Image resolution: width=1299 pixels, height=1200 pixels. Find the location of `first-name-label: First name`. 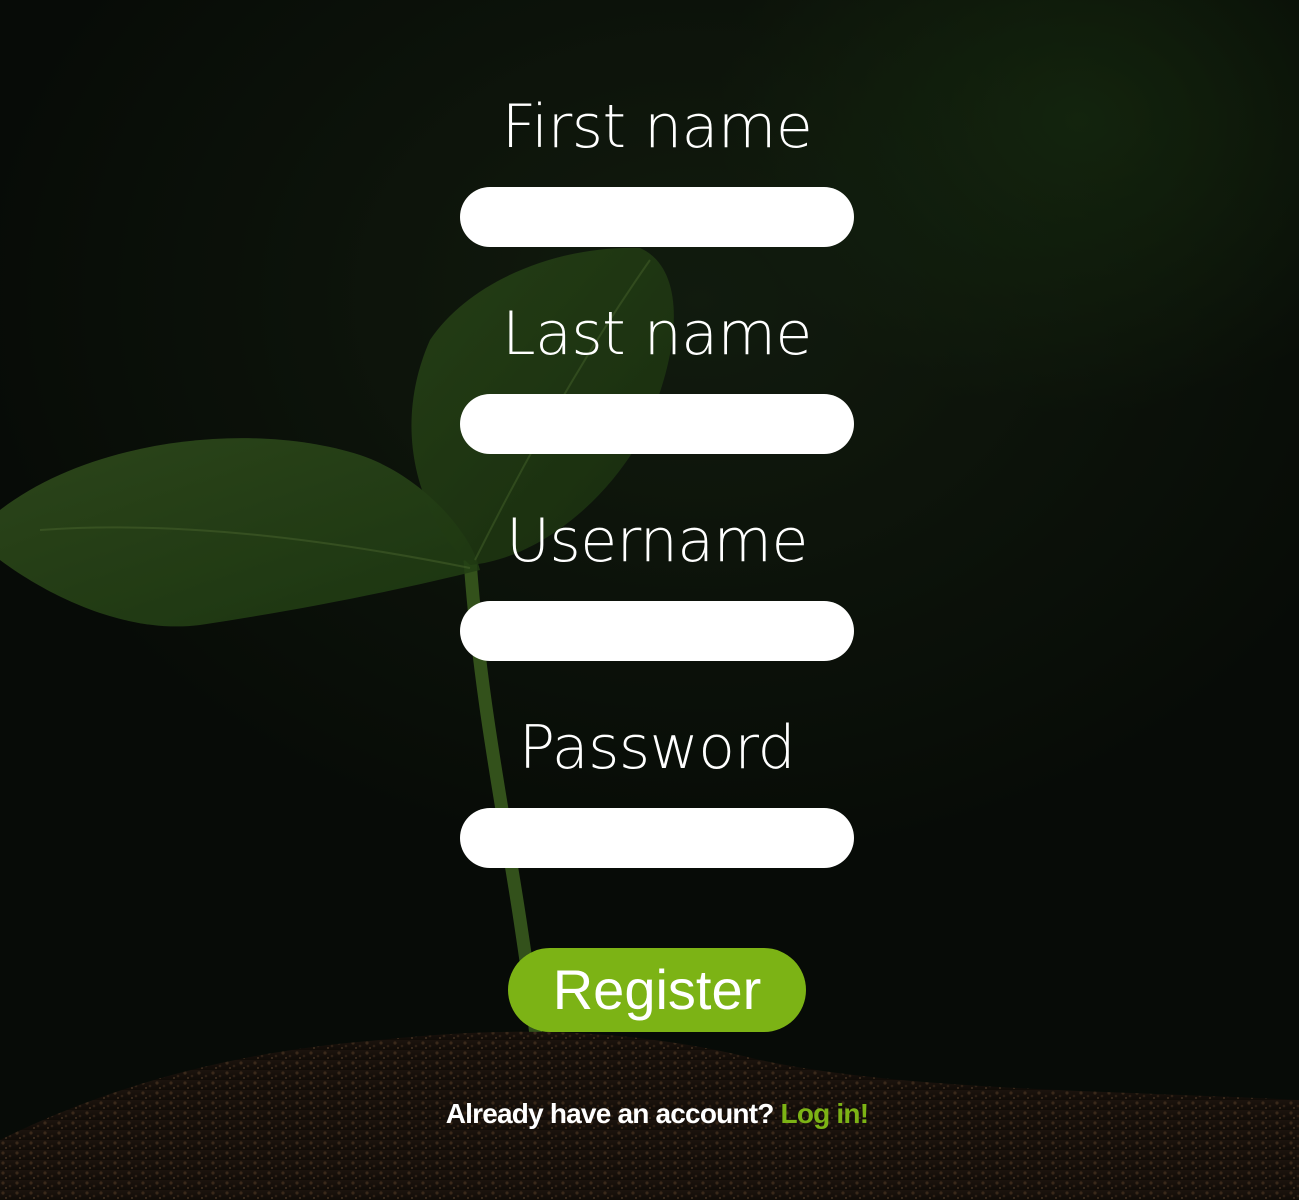

first-name-label: First name is located at coordinates (657, 127).